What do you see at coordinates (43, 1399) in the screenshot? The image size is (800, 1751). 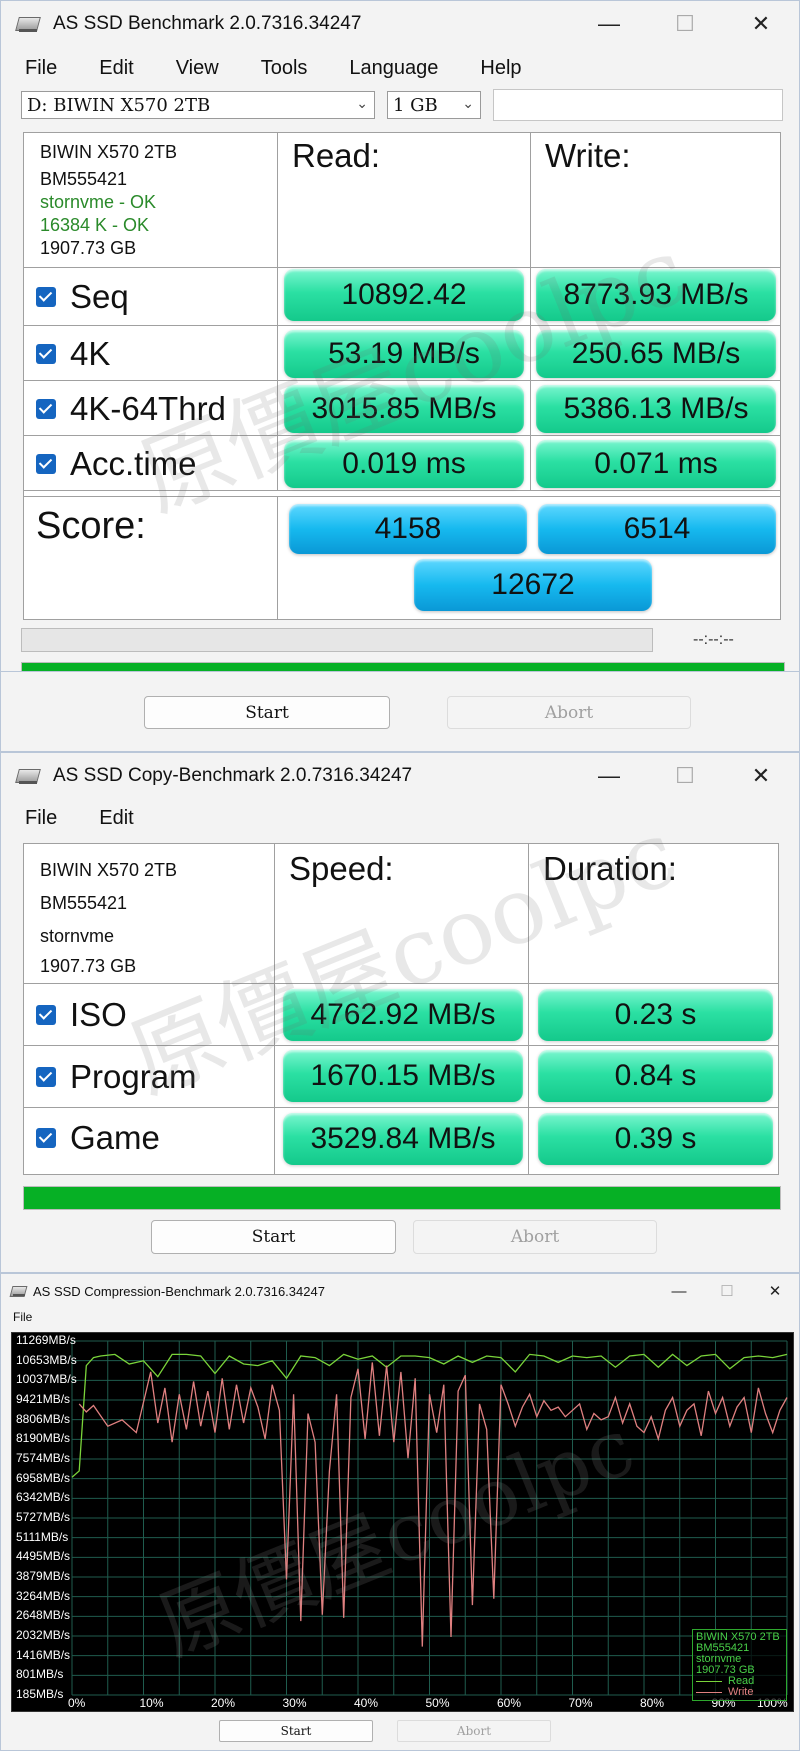 I see `y-tick-label: 9421MB/s` at bounding box center [43, 1399].